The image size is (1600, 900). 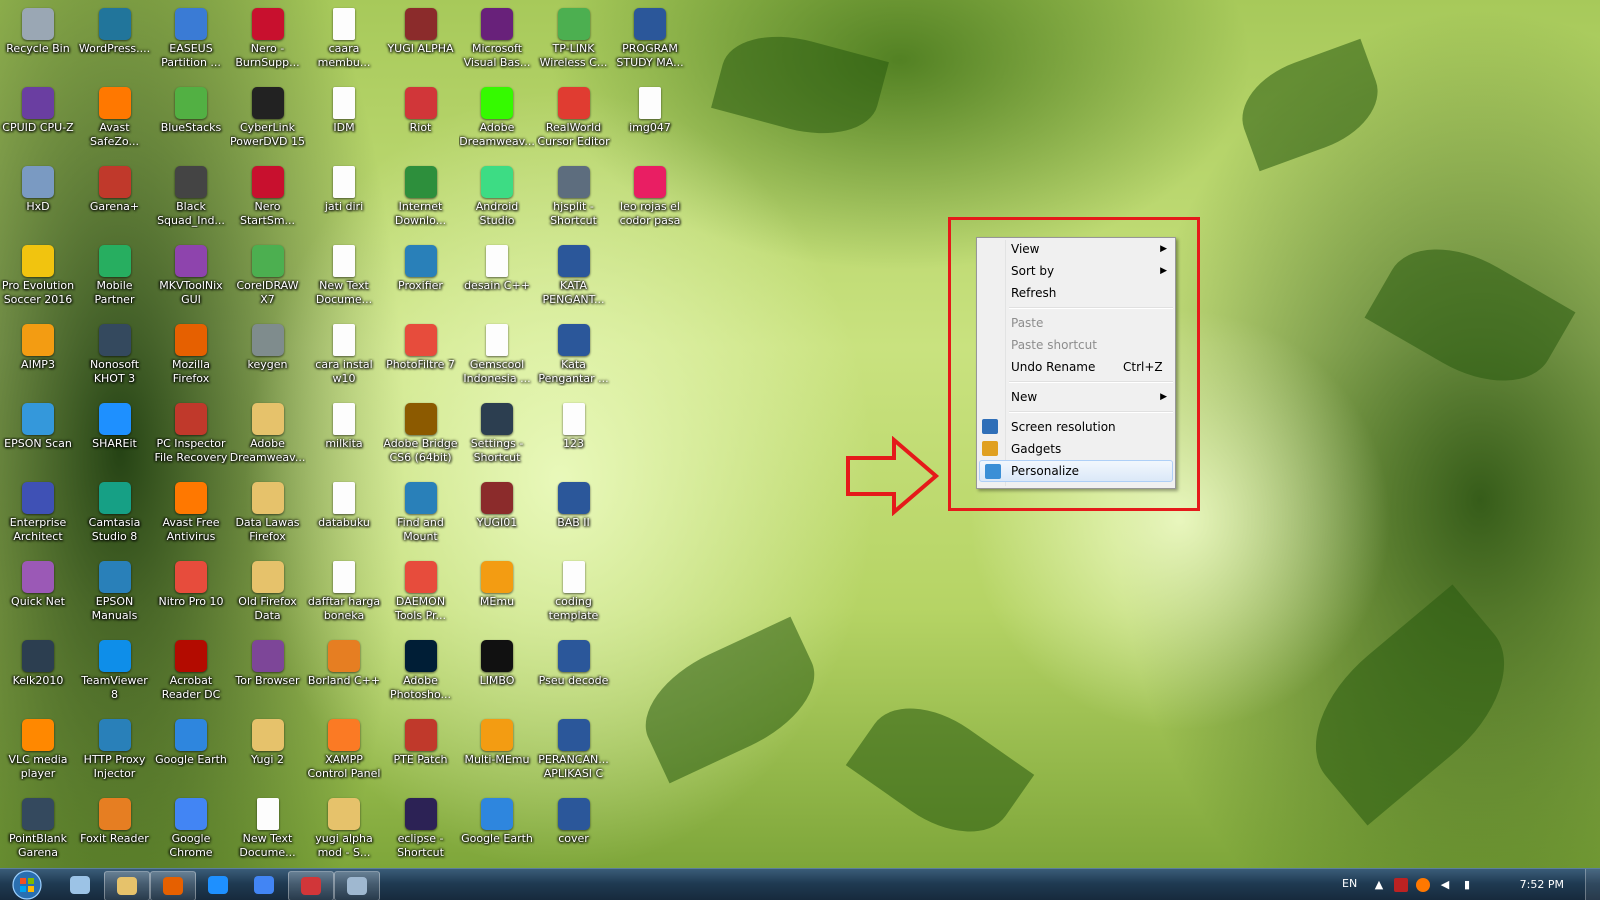 I want to click on menu-item-new: New ▶, so click(x=1076, y=397).